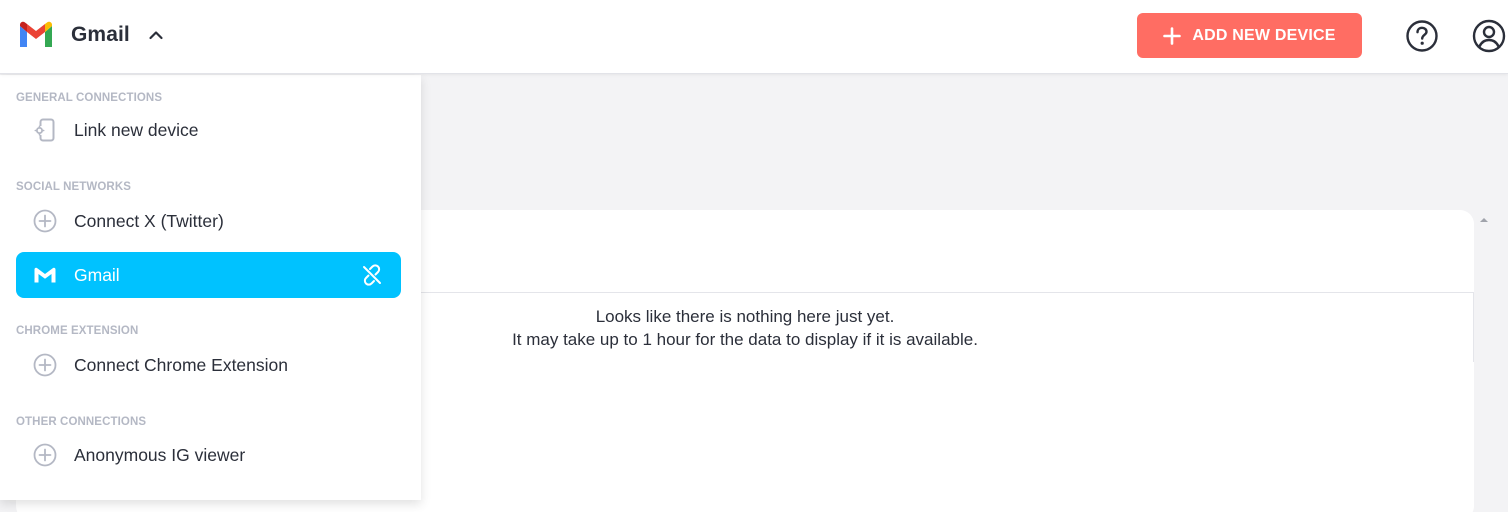 The width and height of the screenshot is (1508, 512). I want to click on section-title-other: OTHER CONNECTIONS, so click(81, 422).